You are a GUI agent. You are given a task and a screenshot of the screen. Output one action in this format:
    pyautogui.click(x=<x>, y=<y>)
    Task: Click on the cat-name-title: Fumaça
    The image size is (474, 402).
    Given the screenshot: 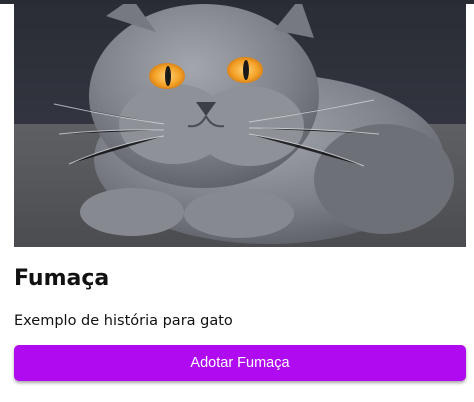 What is the action you would take?
    pyautogui.click(x=62, y=278)
    